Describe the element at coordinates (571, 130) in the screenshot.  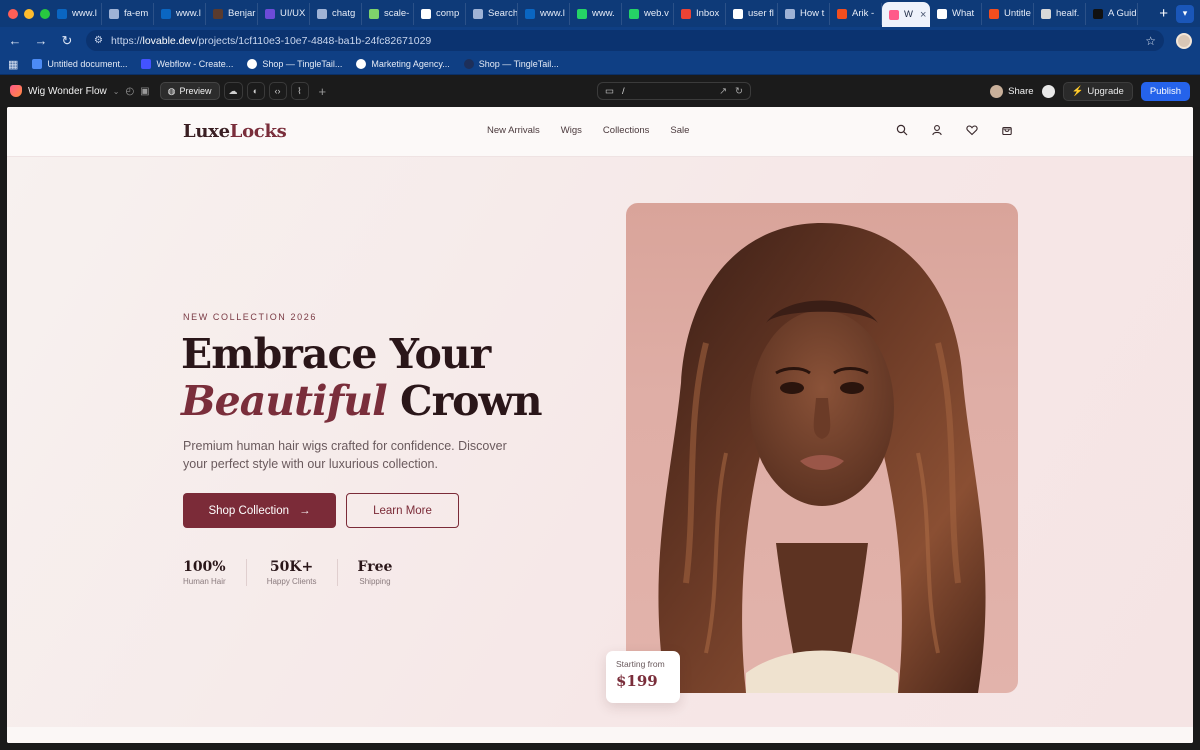
I see `nav-wigs: Wigs` at that location.